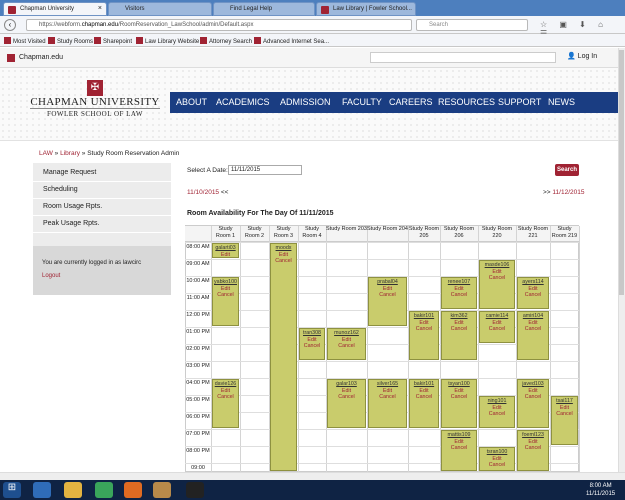 This screenshot has height=500, width=625. Describe the element at coordinates (133, 490) in the screenshot. I see `firefox-icon` at that location.